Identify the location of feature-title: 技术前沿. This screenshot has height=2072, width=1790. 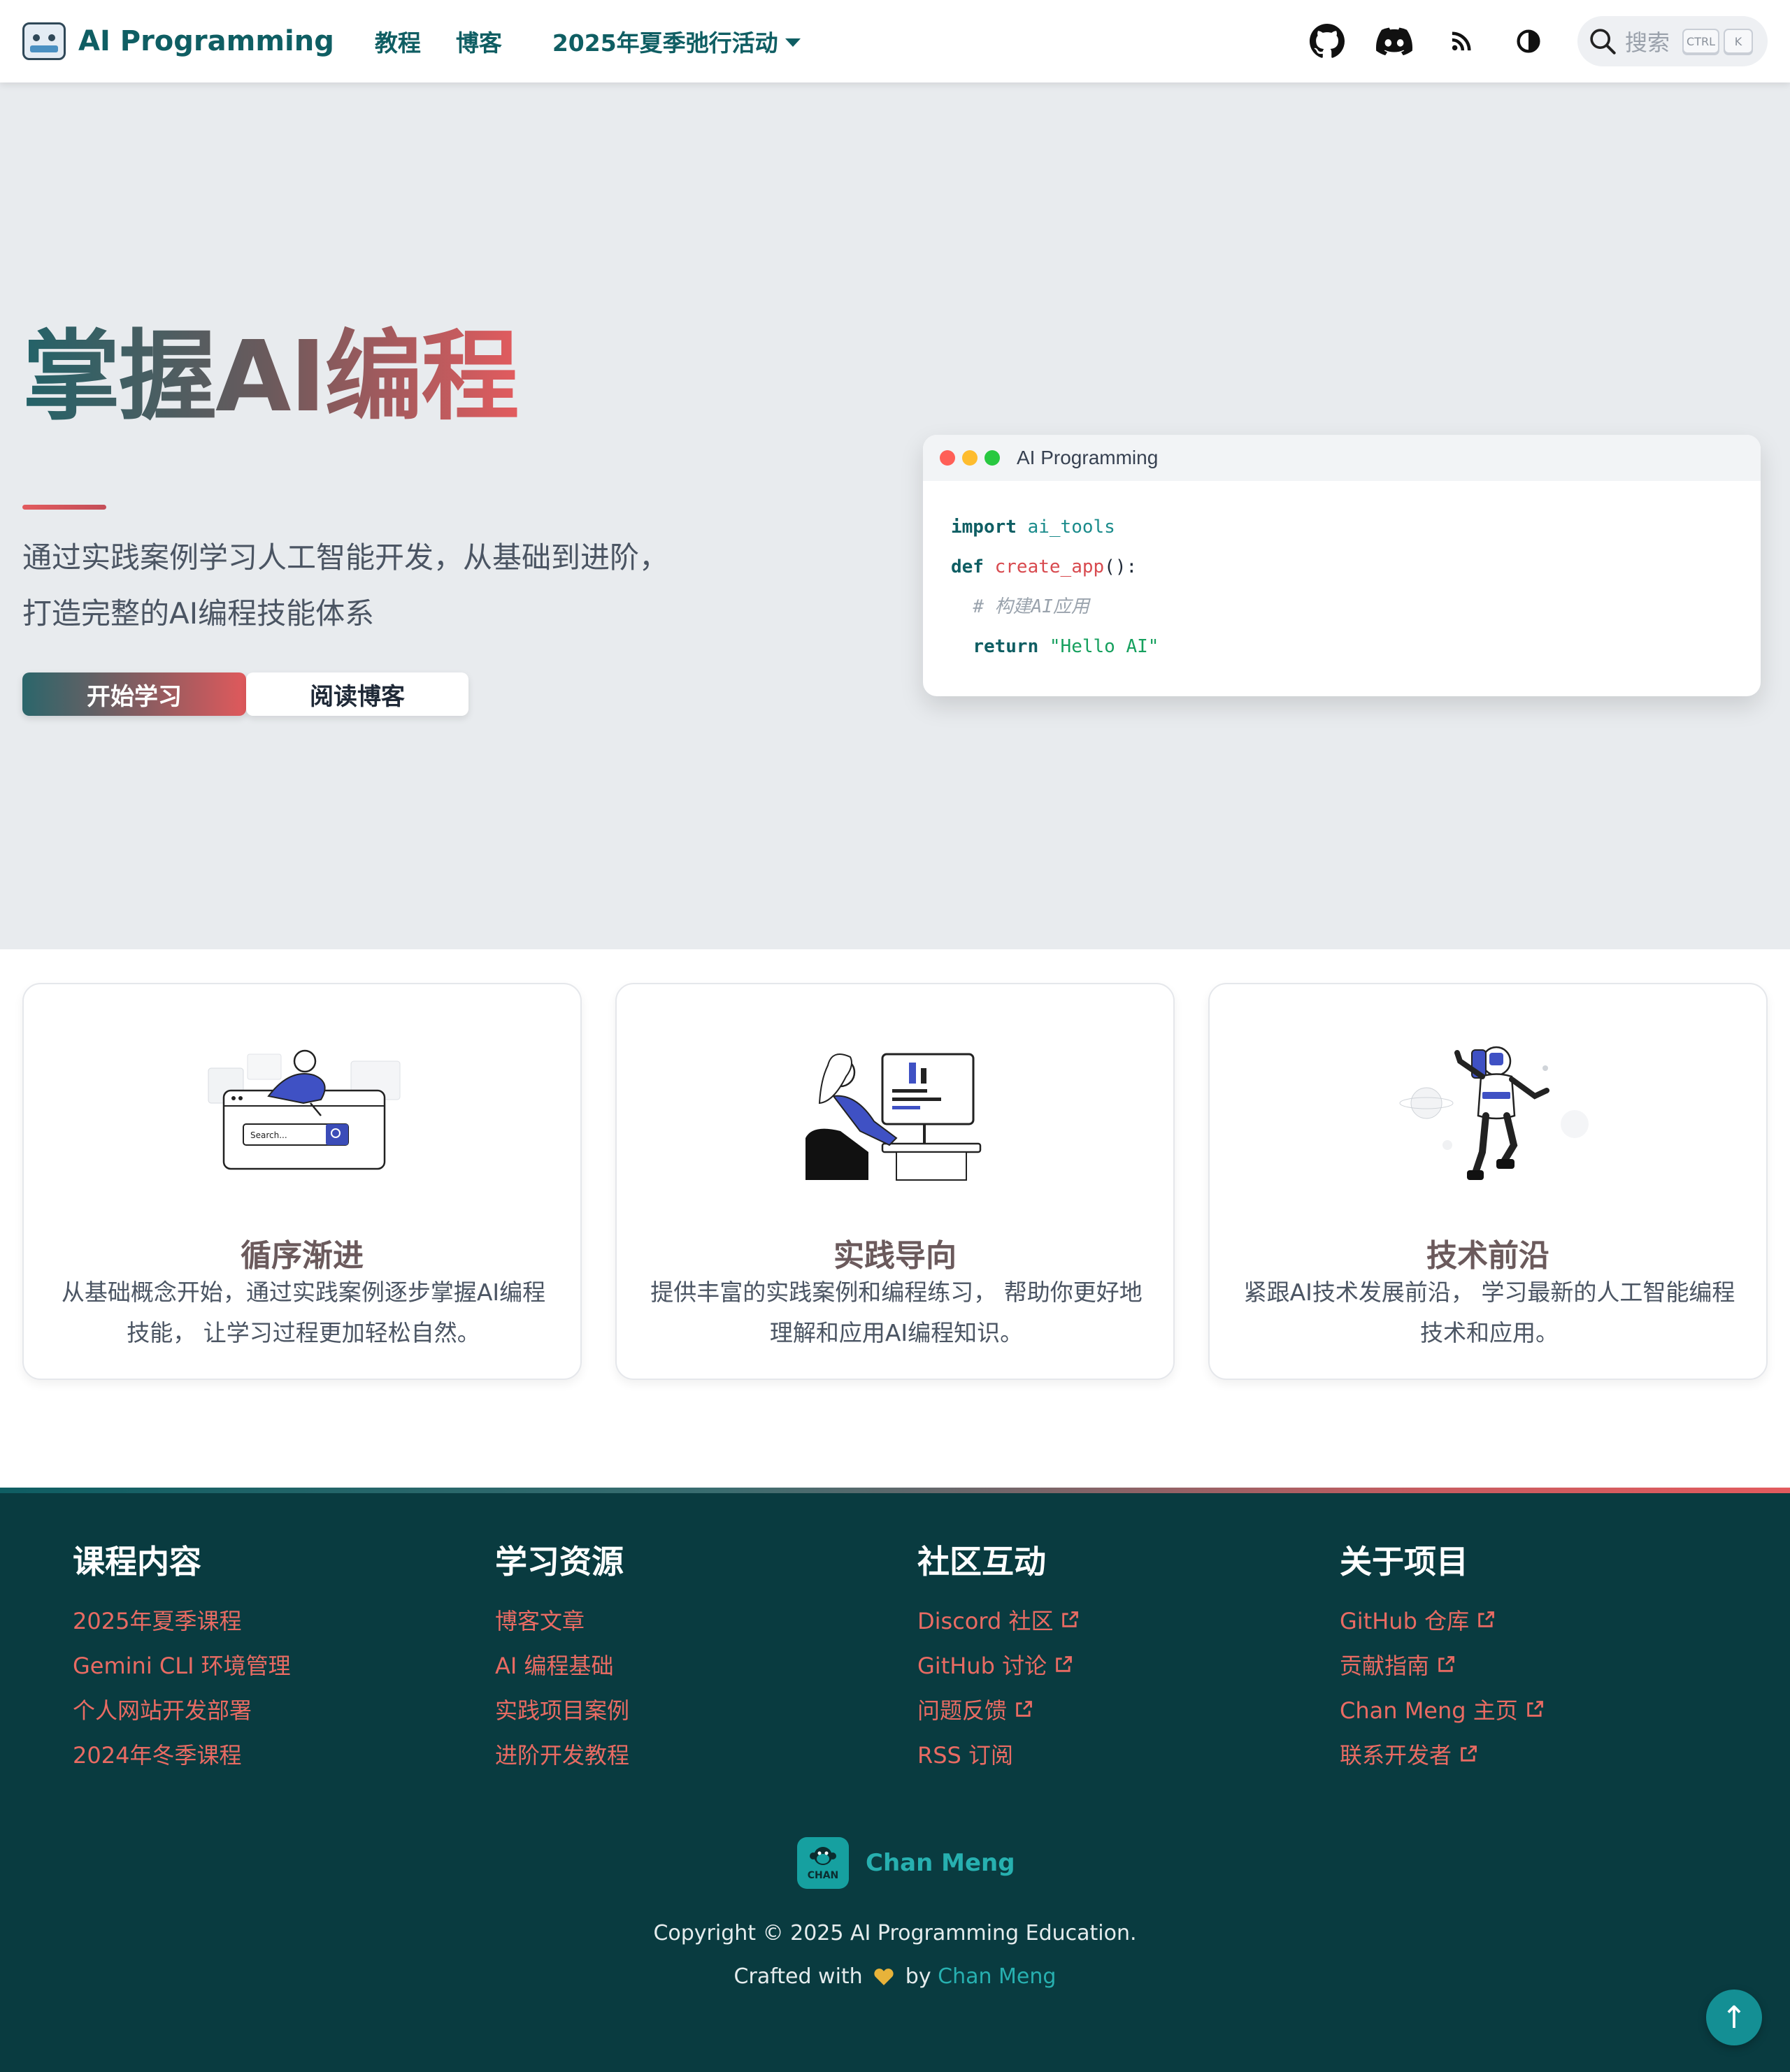
(1487, 1256).